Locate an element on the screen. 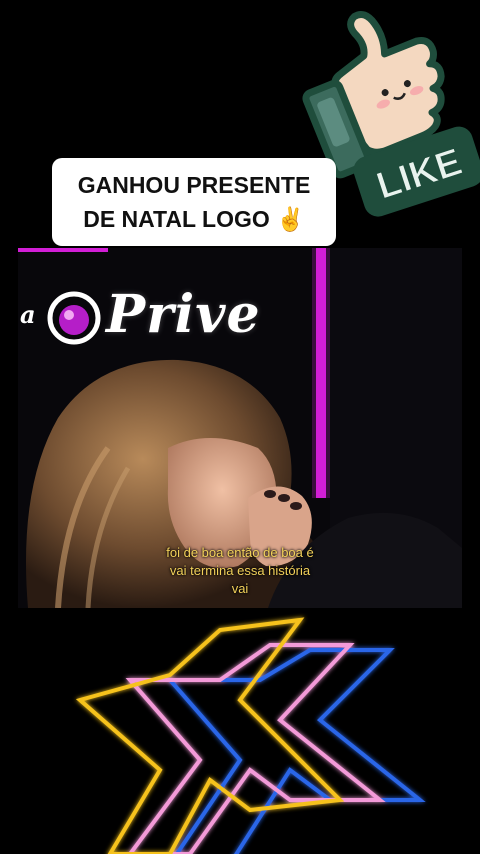  subtitle-line-2: vai termina essa história is located at coordinates (240, 570).